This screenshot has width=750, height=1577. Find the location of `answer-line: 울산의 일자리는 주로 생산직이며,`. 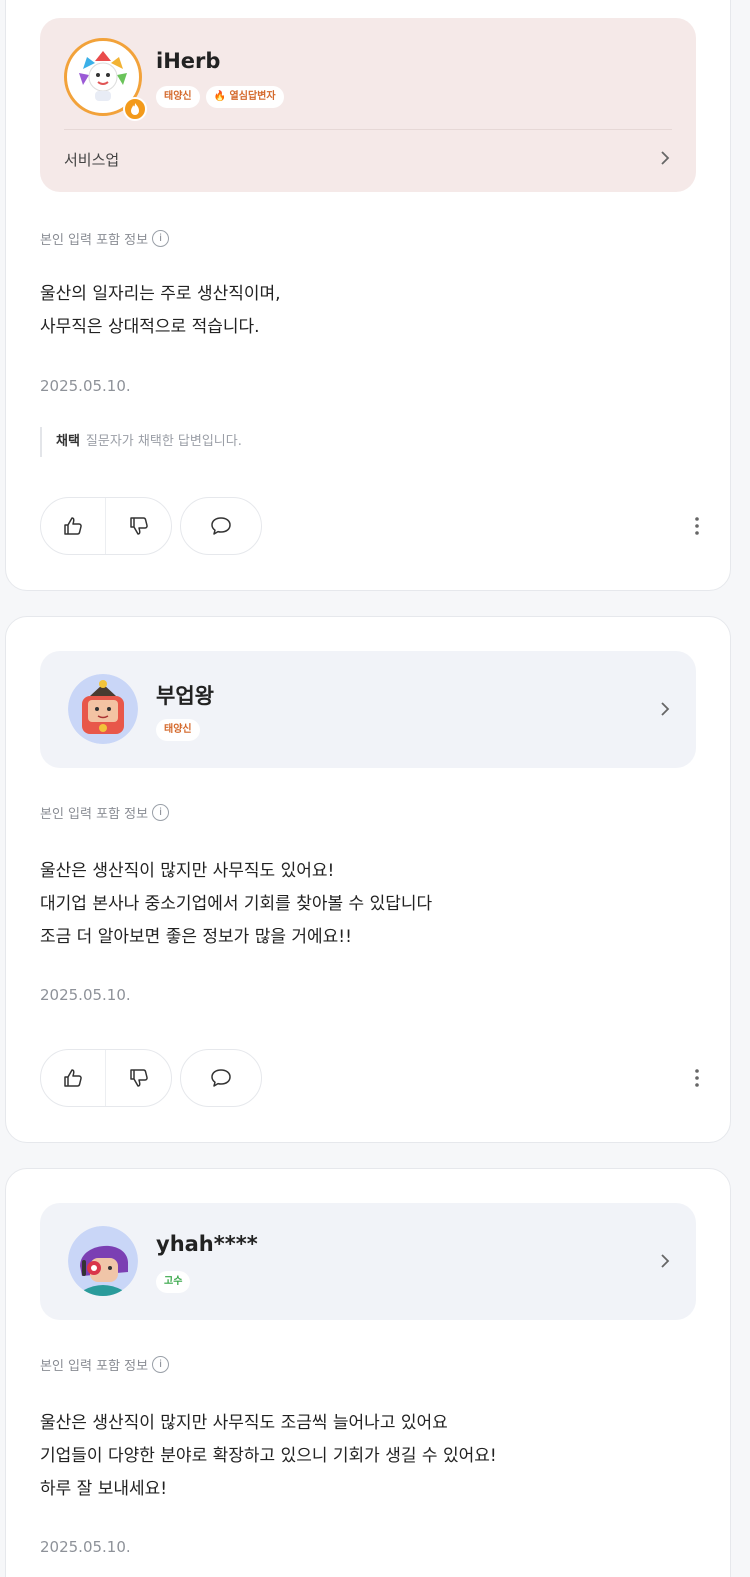

answer-line: 울산의 일자리는 주로 생산직이며, is located at coordinates (160, 294).